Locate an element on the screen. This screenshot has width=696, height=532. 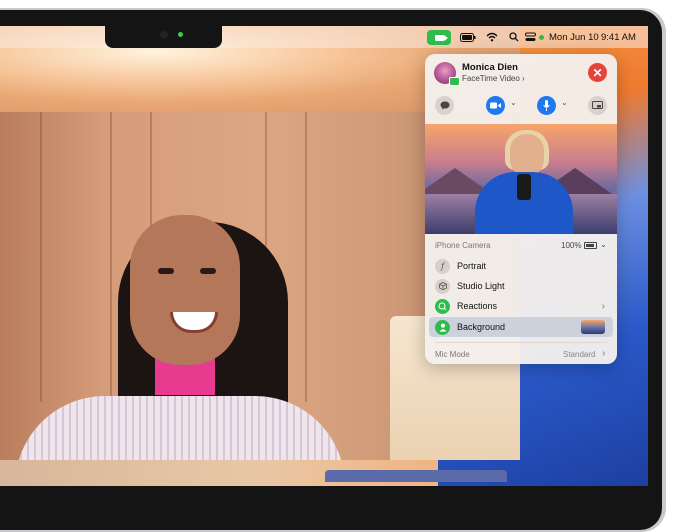
video-toggle-button is located at coordinates (495, 105).